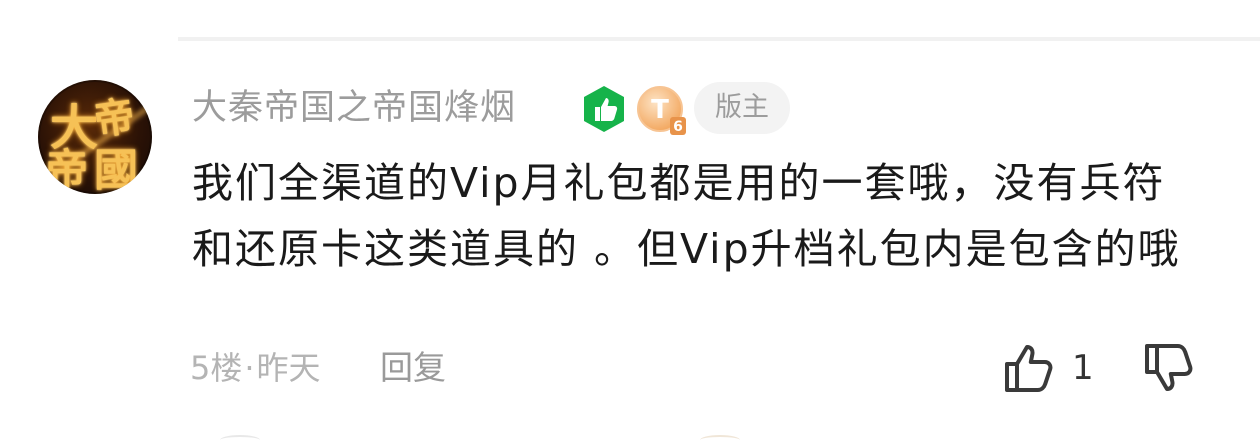 The height and width of the screenshot is (445, 1260). What do you see at coordinates (742, 108) in the screenshot?
I see `moderator-badge: 版主` at bounding box center [742, 108].